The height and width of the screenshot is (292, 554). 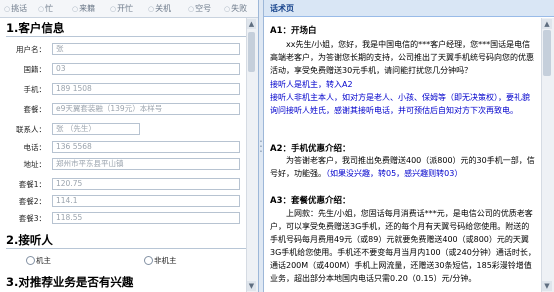 I want to click on owner-radio-label: 机主, so click(x=43, y=260).